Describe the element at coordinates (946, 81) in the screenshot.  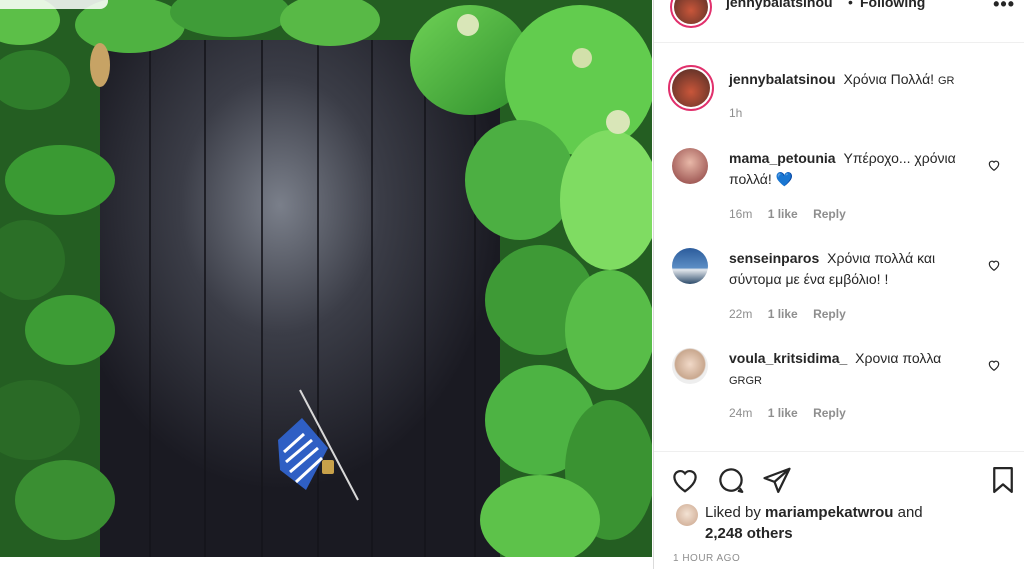
I see `caption-tag: GR` at that location.